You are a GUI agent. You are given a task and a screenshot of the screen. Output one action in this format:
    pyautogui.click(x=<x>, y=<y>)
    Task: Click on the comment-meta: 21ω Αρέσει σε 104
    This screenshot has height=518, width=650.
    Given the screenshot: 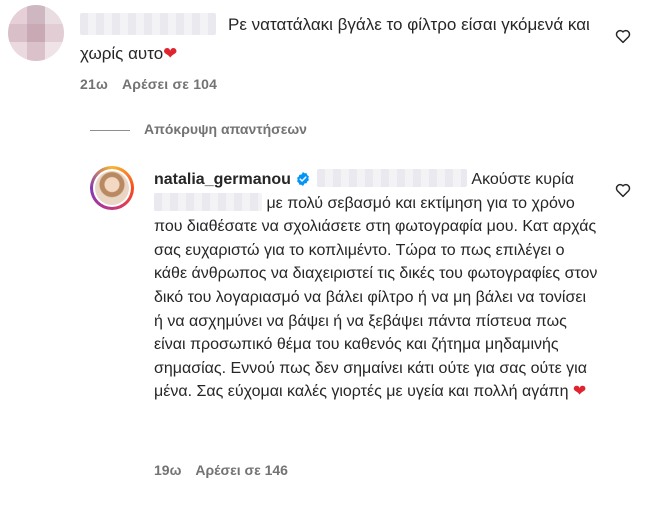 What is the action you would take?
    pyautogui.click(x=148, y=84)
    